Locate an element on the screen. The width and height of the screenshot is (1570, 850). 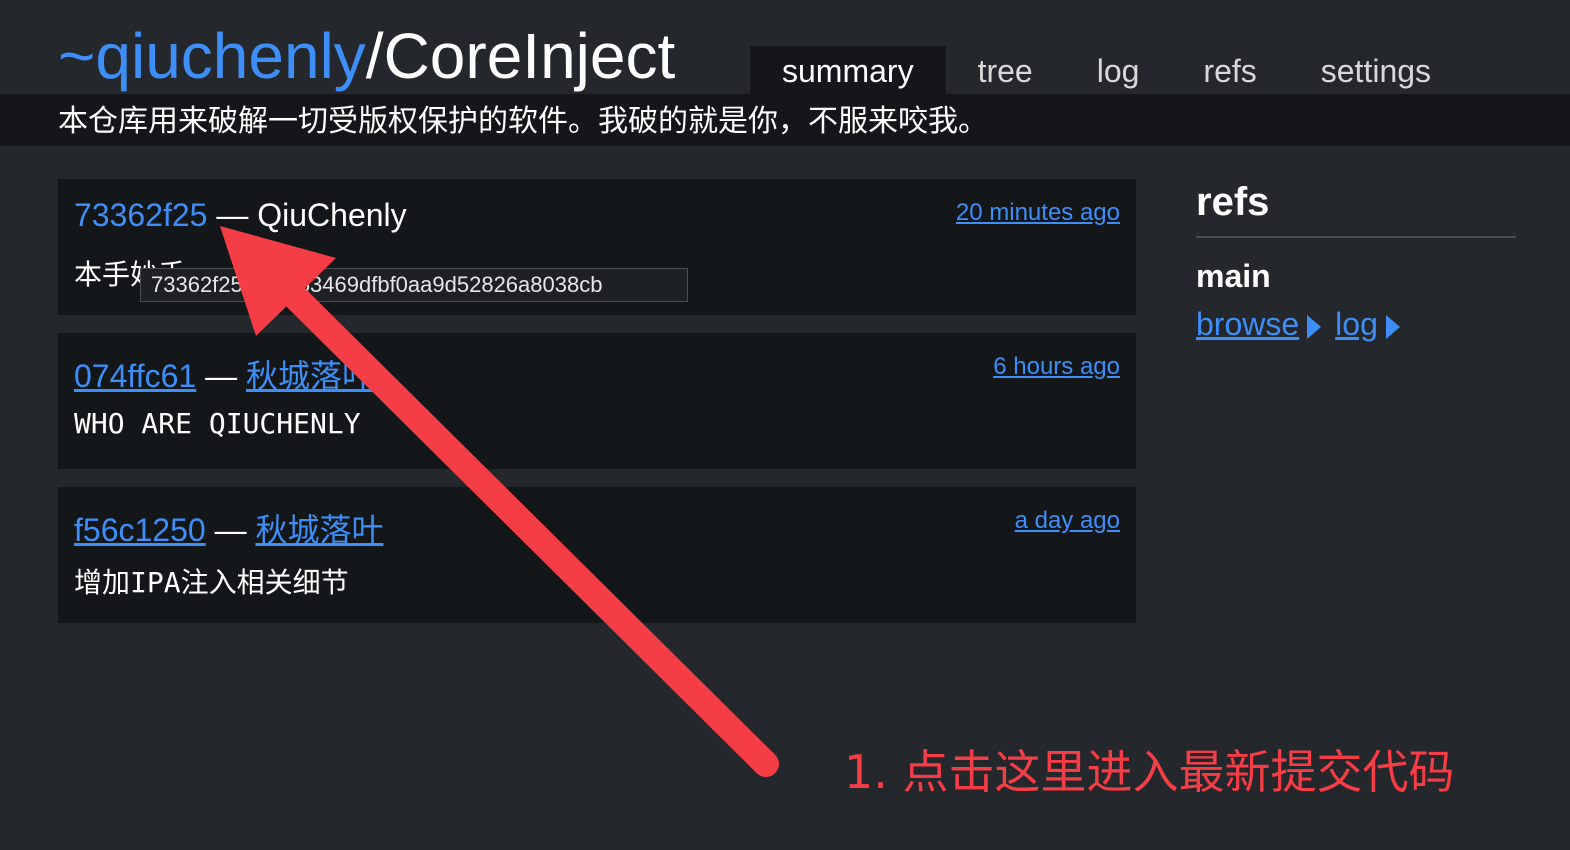
log-link: log is located at coordinates (1356, 324).